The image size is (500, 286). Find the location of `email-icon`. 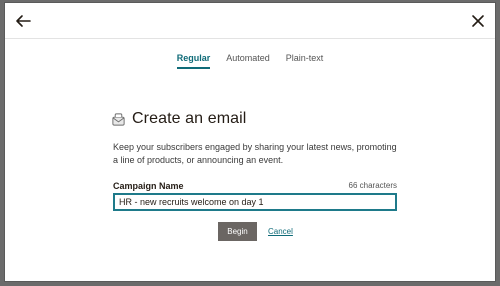

email-icon is located at coordinates (118, 119).